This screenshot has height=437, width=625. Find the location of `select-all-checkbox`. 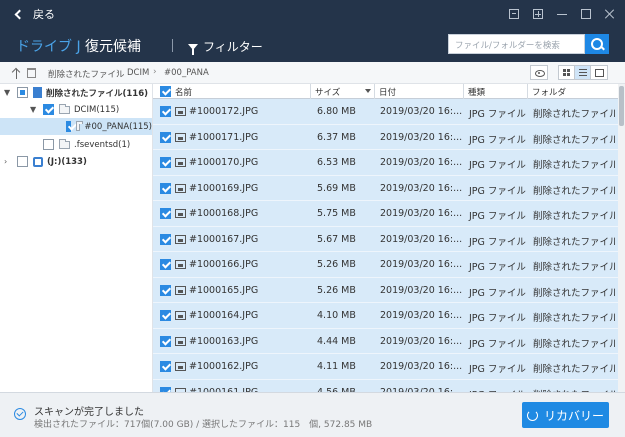

select-all-checkbox is located at coordinates (165, 91).